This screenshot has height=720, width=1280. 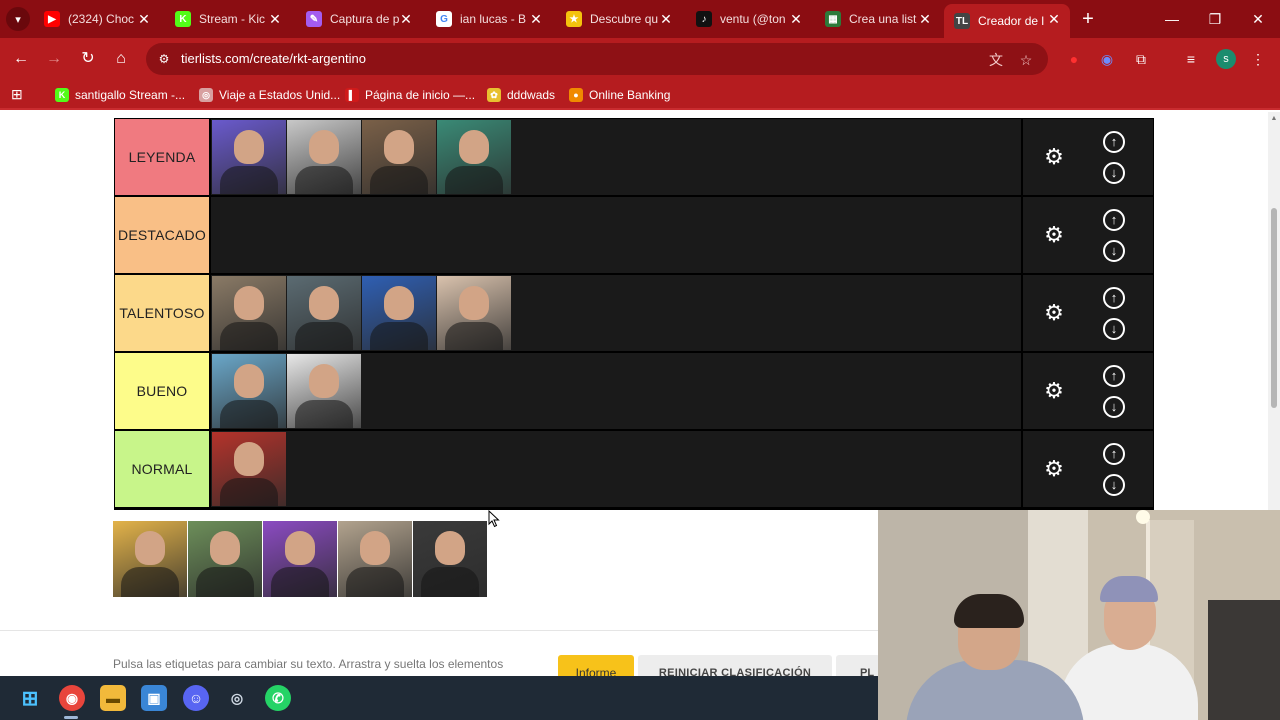 What do you see at coordinates (30, 698) in the screenshot?
I see `windows-start-icon: ⊞` at bounding box center [30, 698].